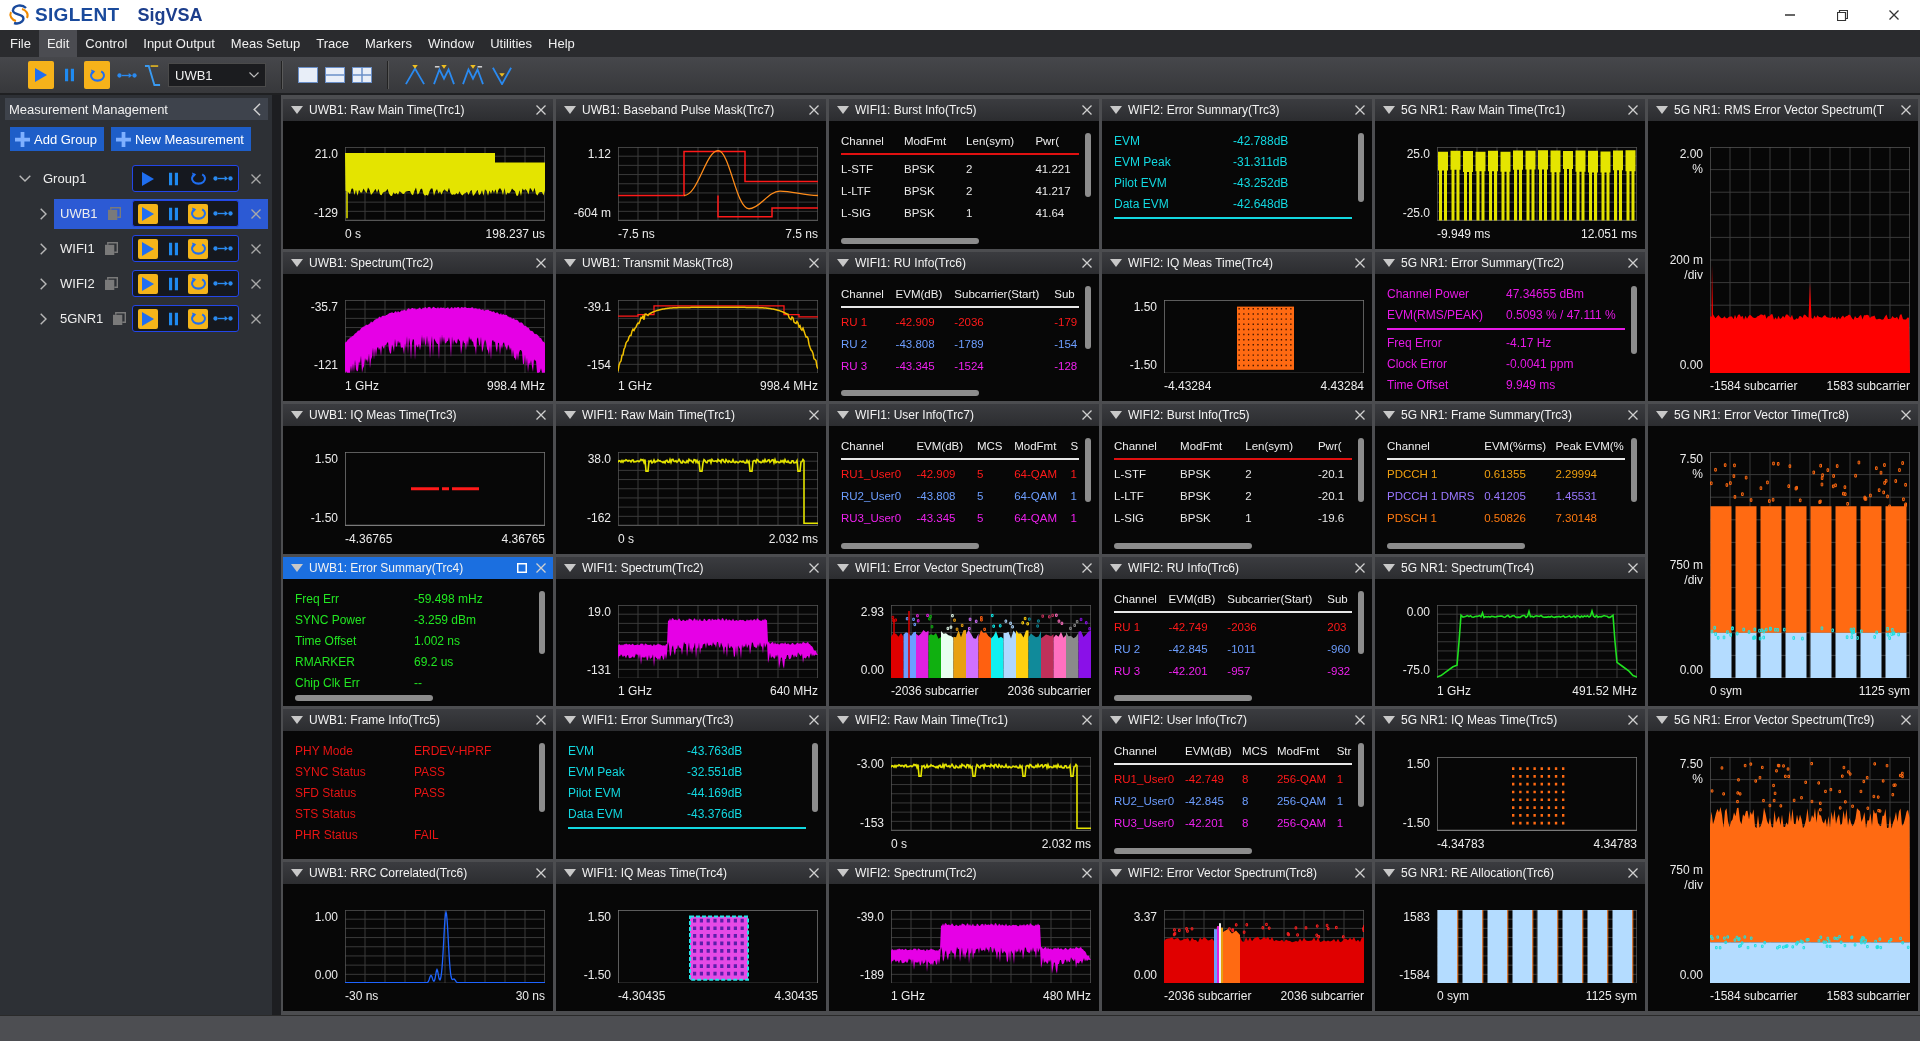 Image resolution: width=1920 pixels, height=1041 pixels. I want to click on menu-item: Input Output, so click(179, 43).